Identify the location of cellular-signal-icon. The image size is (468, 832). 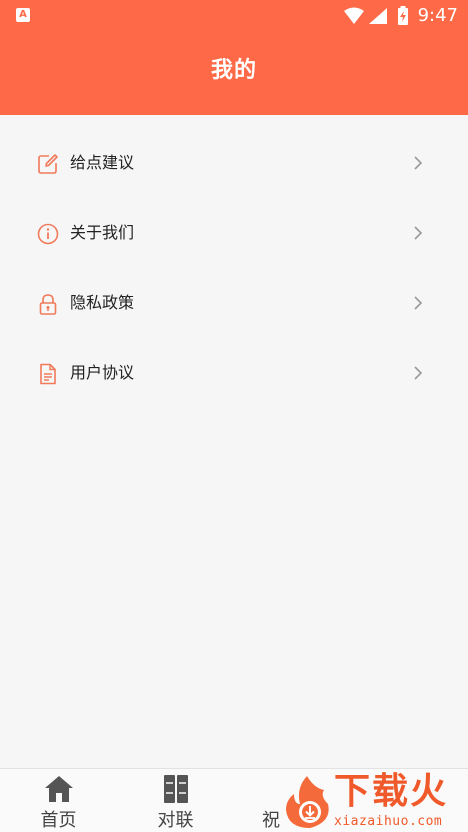
(377, 16).